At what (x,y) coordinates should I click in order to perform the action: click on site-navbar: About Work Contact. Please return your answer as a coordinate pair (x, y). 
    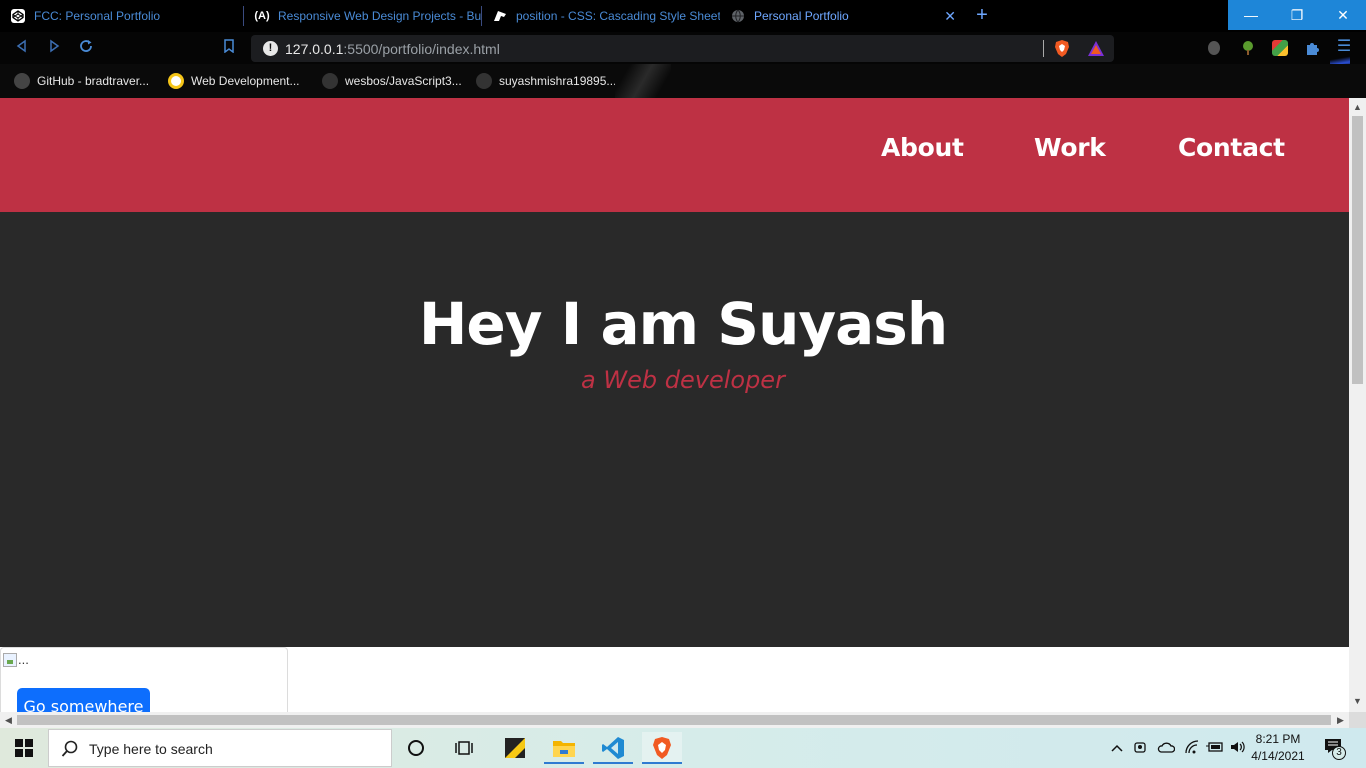
    Looking at the image, I should click on (674, 155).